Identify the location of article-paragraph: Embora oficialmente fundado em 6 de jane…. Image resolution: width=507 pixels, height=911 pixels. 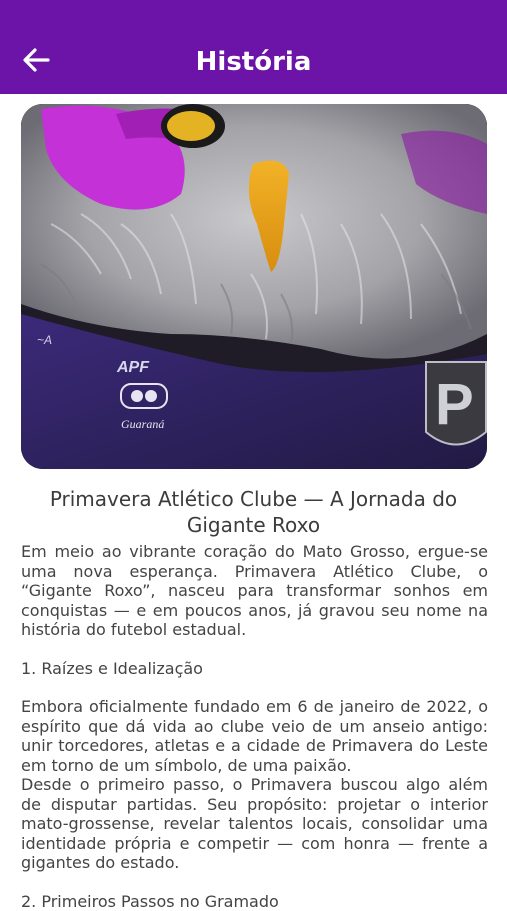
(254, 736).